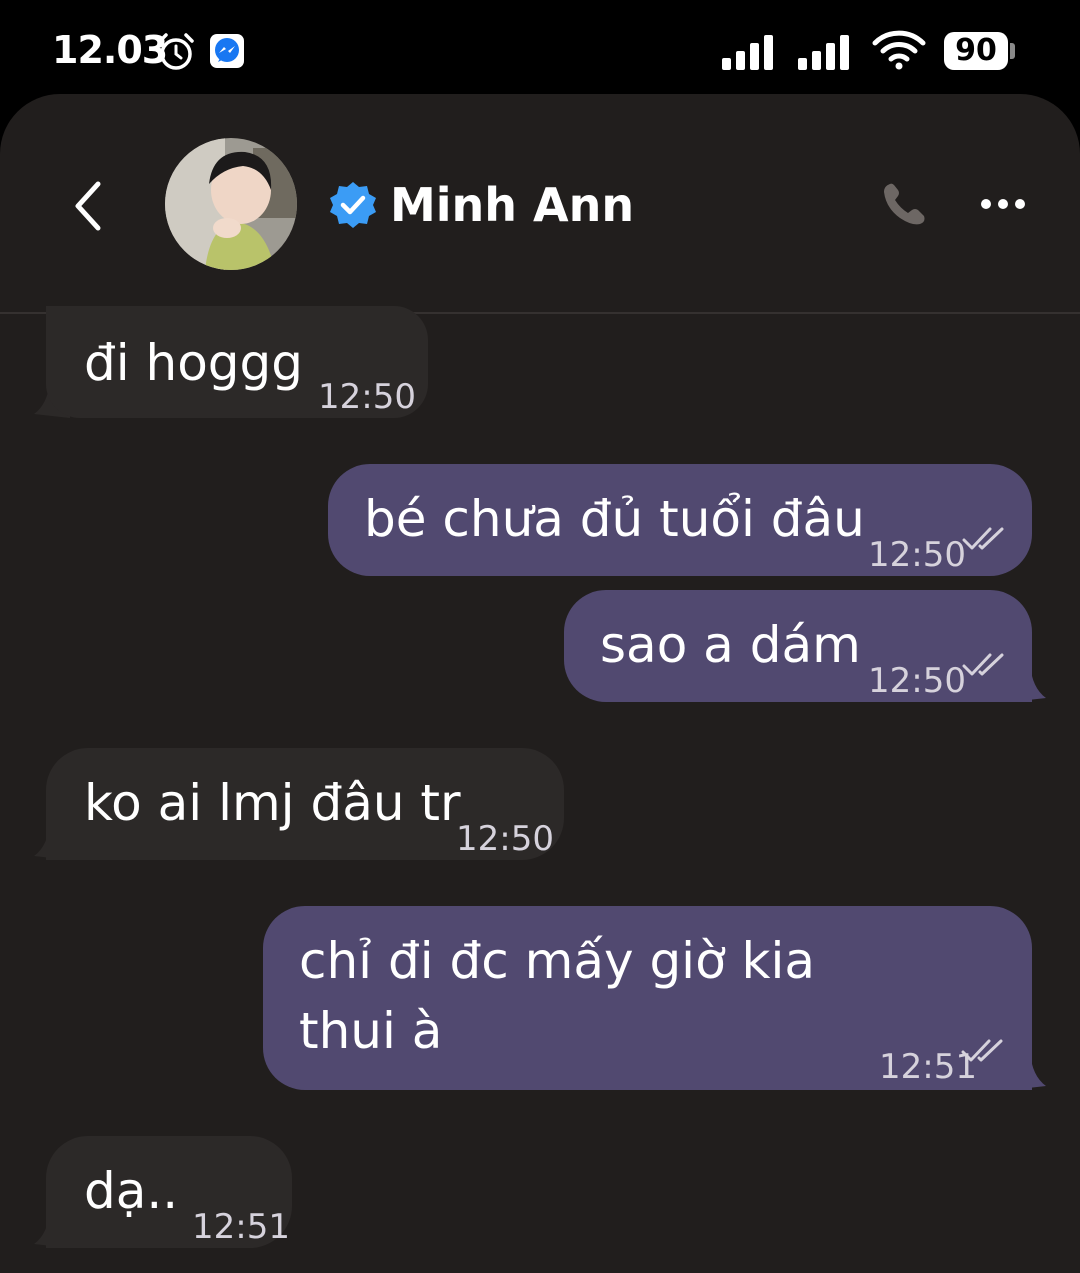  I want to click on battery-tip, so click(1012, 51).